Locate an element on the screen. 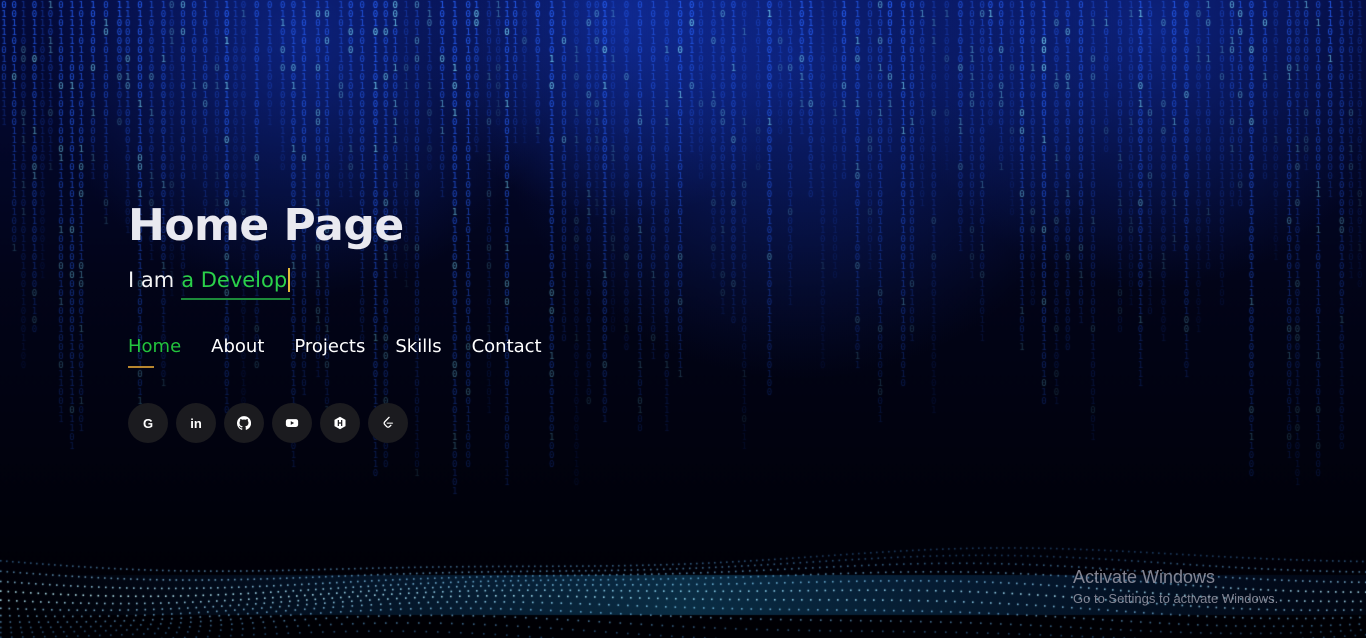  hackerrank-link-button is located at coordinates (340, 423).